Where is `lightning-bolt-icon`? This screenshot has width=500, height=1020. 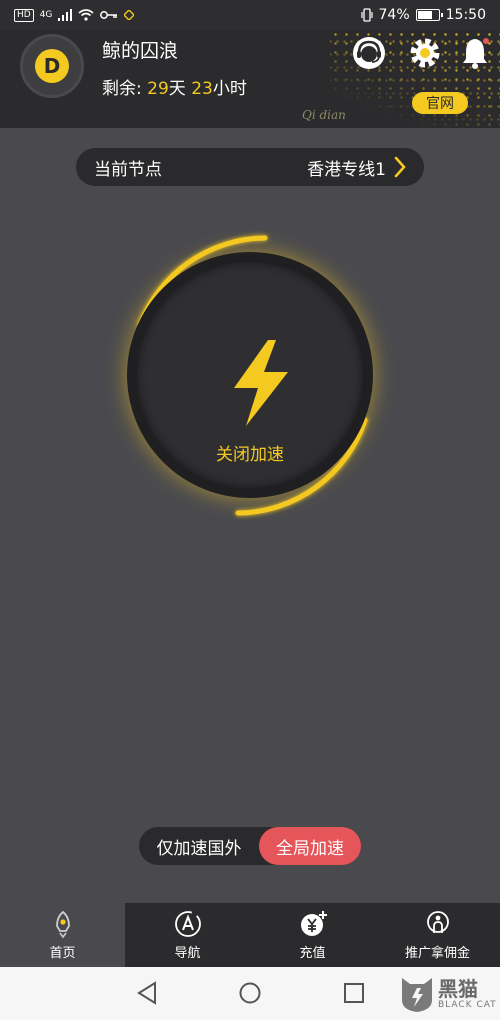
lightning-bolt-icon is located at coordinates (261, 383).